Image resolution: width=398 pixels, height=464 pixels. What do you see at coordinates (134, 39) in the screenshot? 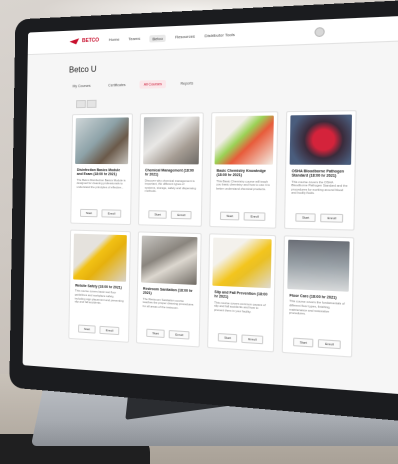
I see `nav-item-teams: Teams` at bounding box center [134, 39].